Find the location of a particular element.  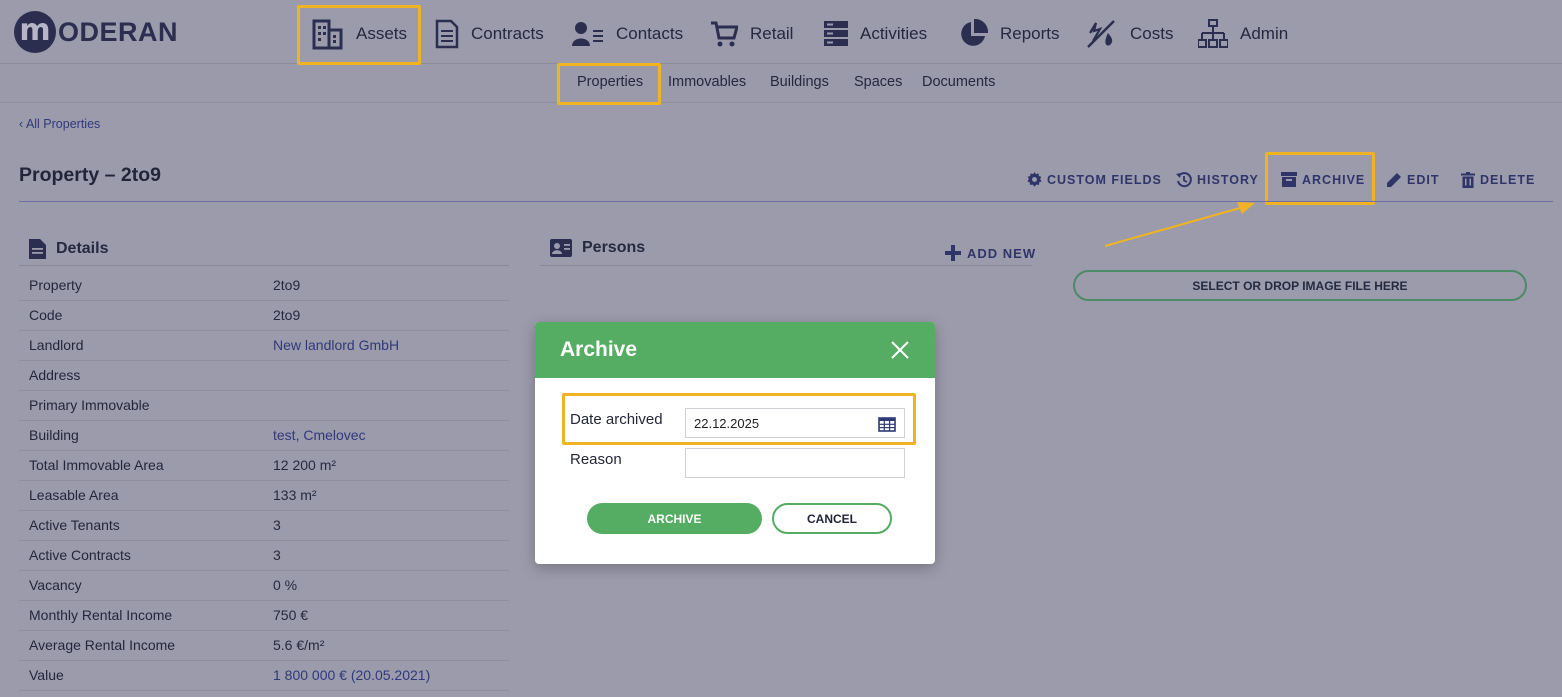

cancel-button: CANCEL is located at coordinates (832, 518).